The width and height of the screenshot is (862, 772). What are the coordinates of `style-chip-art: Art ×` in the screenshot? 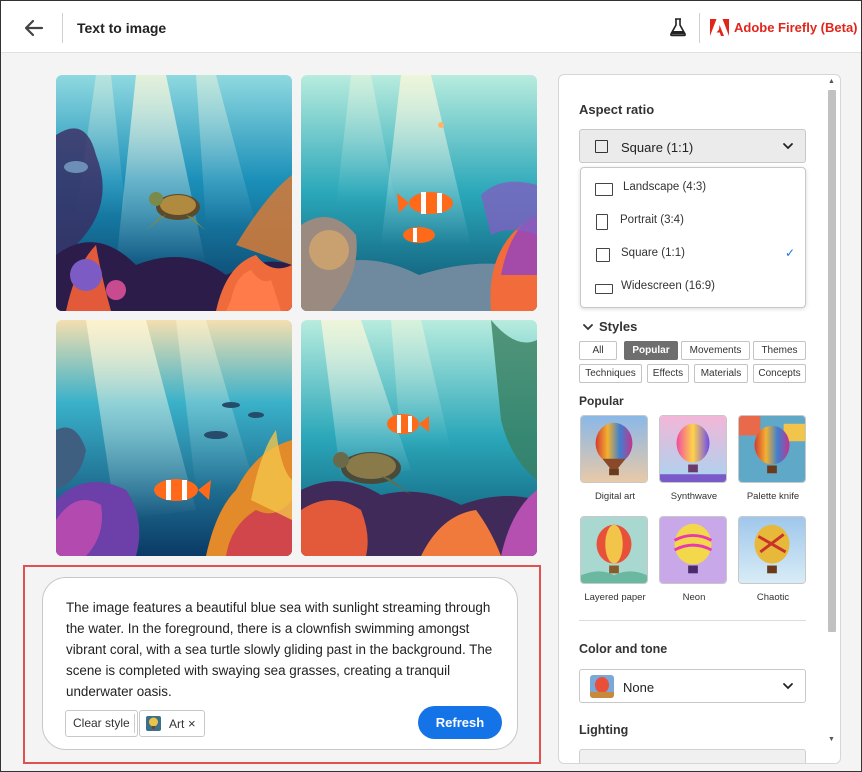 It's located at (172, 723).